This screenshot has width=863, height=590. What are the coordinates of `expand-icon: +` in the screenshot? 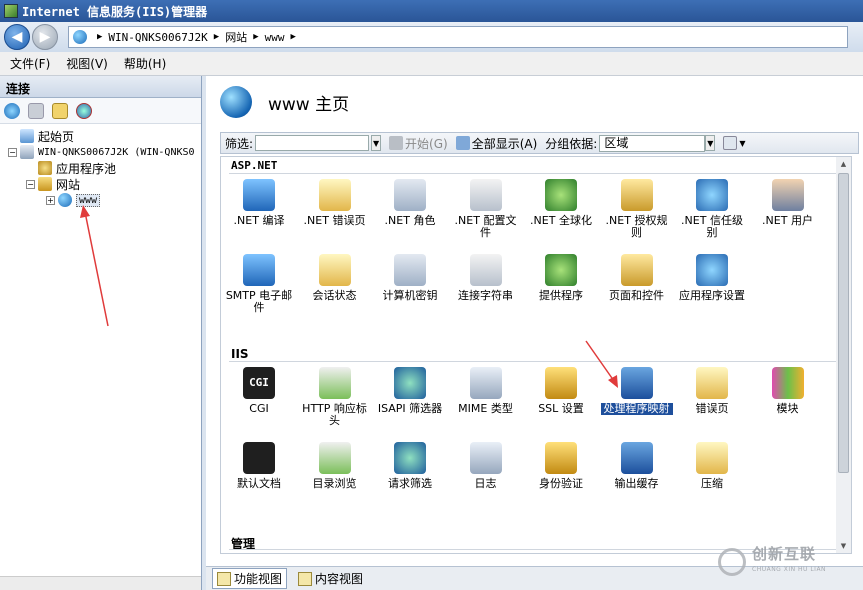 It's located at (50, 200).